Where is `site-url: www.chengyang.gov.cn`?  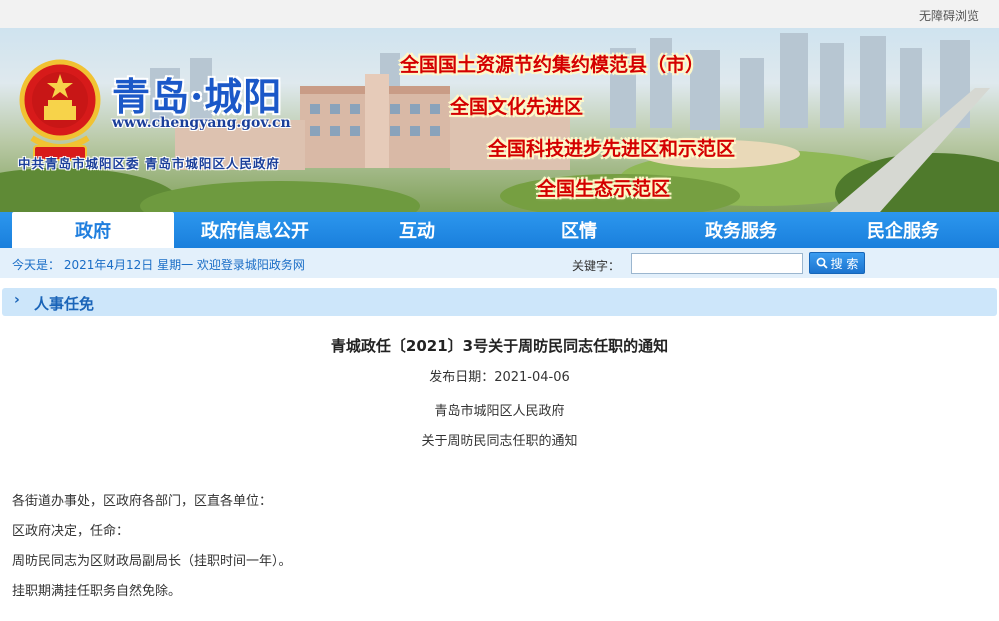 site-url: www.chengyang.gov.cn is located at coordinates (201, 123).